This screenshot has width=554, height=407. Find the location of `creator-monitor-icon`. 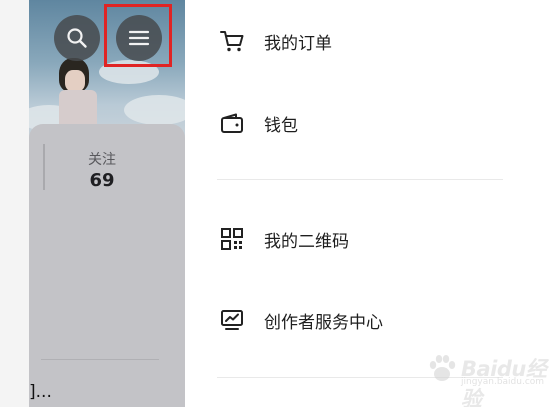

creator-monitor-icon is located at coordinates (232, 320).